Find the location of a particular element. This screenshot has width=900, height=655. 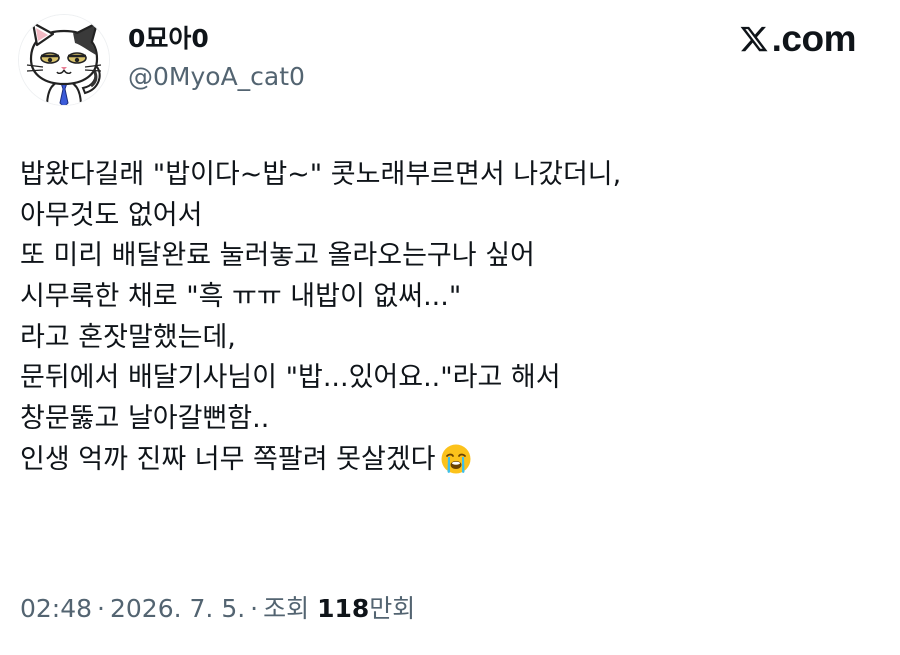

tweet-line: 밥왔다길래 "밥이다~밥~" 콧노래부르면서 나갔더니, is located at coordinates (321, 174).